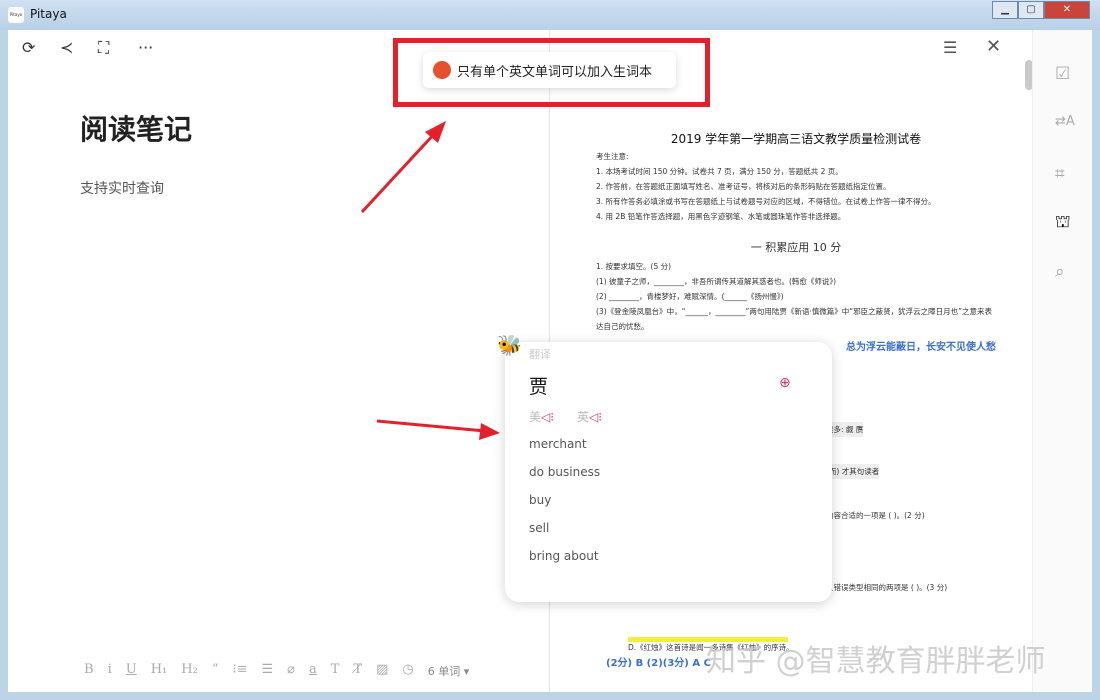 The width and height of the screenshot is (1100, 700). Describe the element at coordinates (430, 280) in the screenshot. I see `annotation-arrows` at that location.